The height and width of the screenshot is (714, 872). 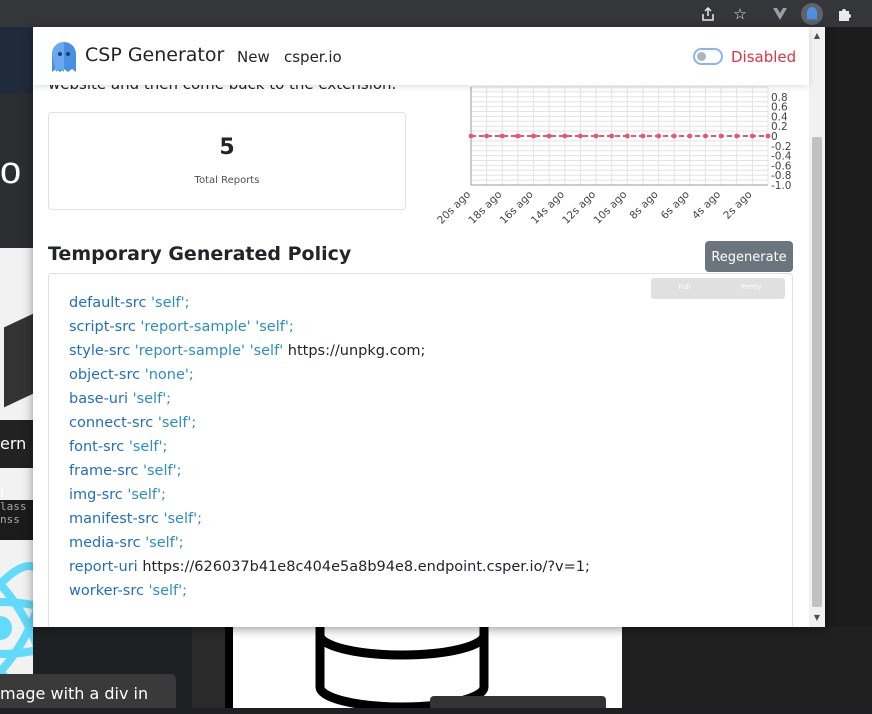 I want to click on background-caption: mage with a div in, so click(x=88, y=691).